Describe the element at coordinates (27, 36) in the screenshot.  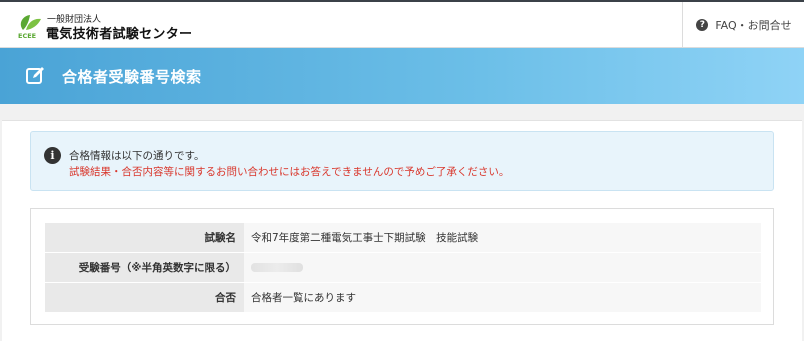
I see `logo-text: ECEE` at that location.